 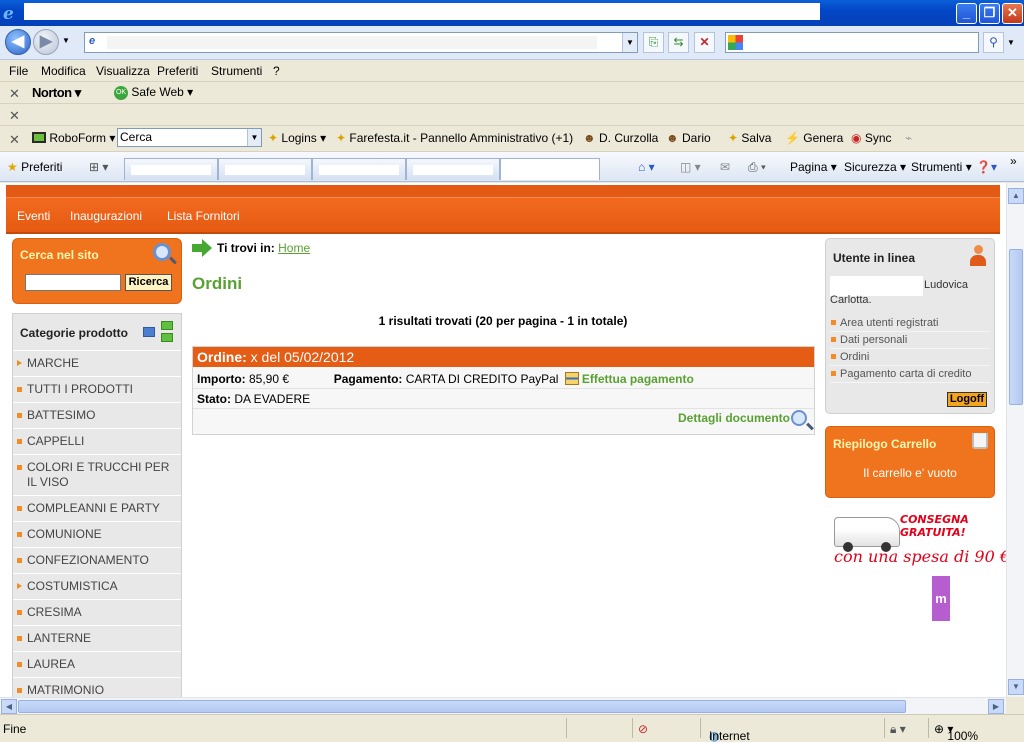 I want to click on horizontal-scrollbar: ◀ ▶, so click(x=503, y=705).